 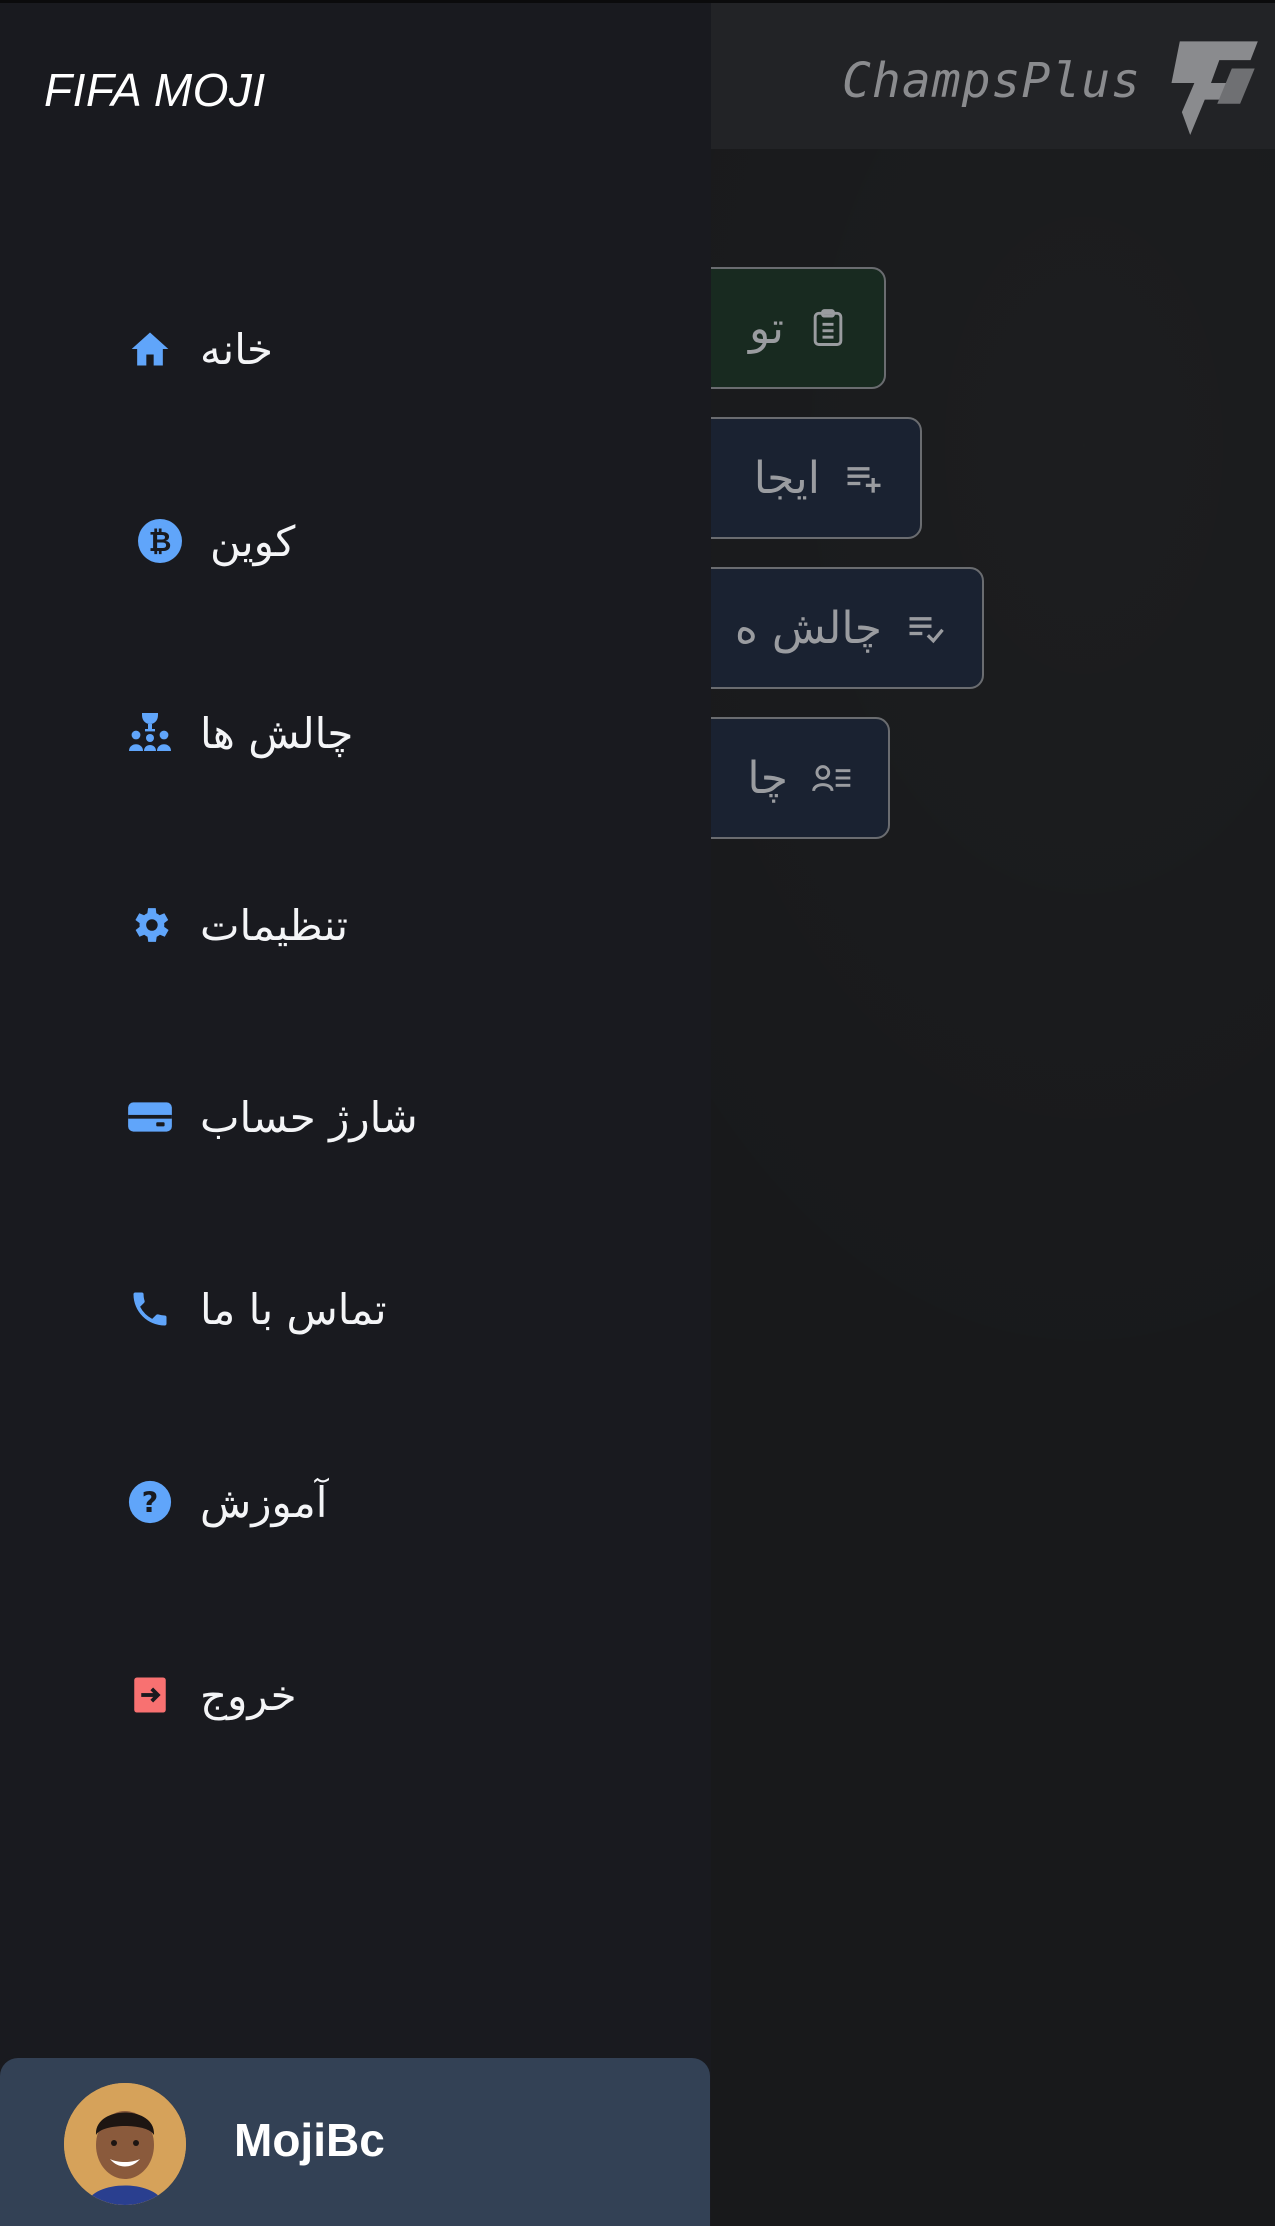 What do you see at coordinates (264, 1502) in the screenshot?
I see `menu-item-label: آموزش` at bounding box center [264, 1502].